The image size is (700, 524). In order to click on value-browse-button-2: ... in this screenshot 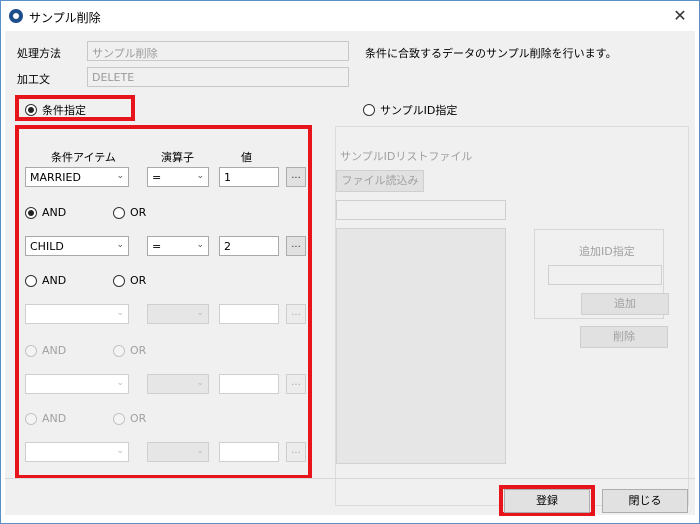, I will do `click(296, 246)`.